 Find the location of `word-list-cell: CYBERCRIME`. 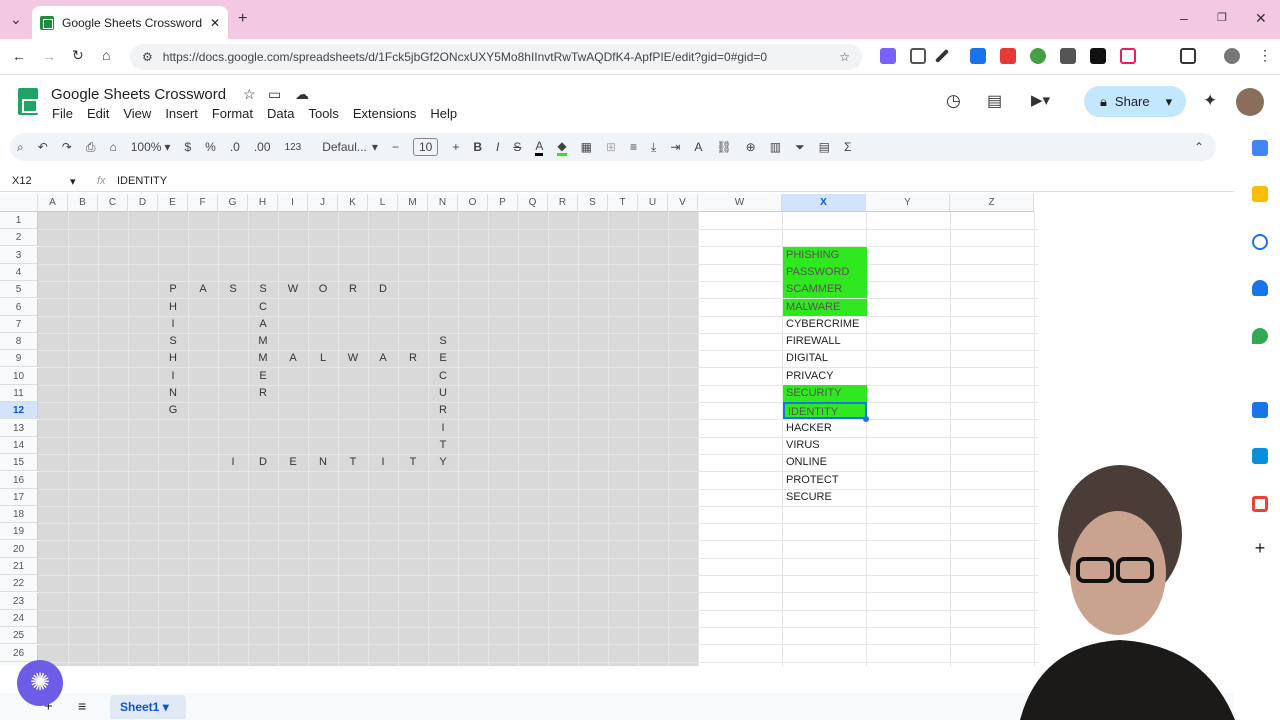

word-list-cell: CYBERCRIME is located at coordinates (825, 324).